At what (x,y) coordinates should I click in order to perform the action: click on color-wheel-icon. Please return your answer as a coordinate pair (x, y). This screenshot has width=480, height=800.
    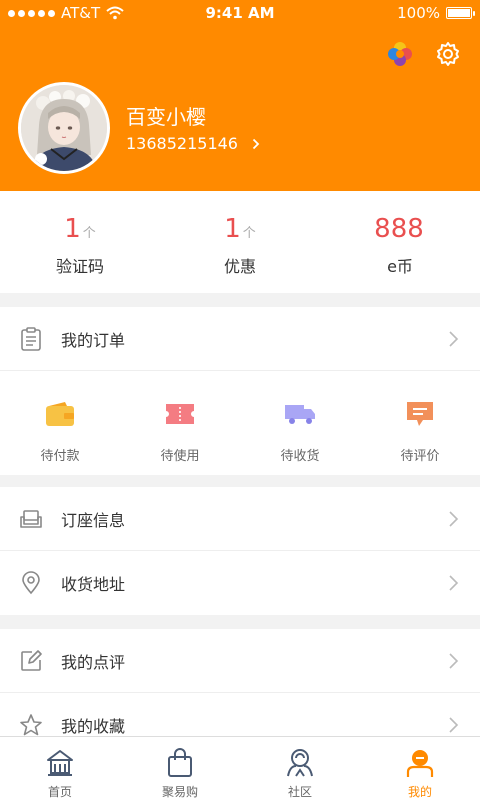
    Looking at the image, I should click on (400, 54).